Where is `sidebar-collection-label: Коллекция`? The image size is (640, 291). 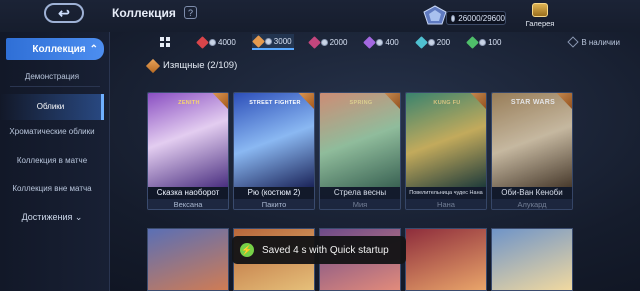 sidebar-collection-label: Коллекция is located at coordinates (59, 49).